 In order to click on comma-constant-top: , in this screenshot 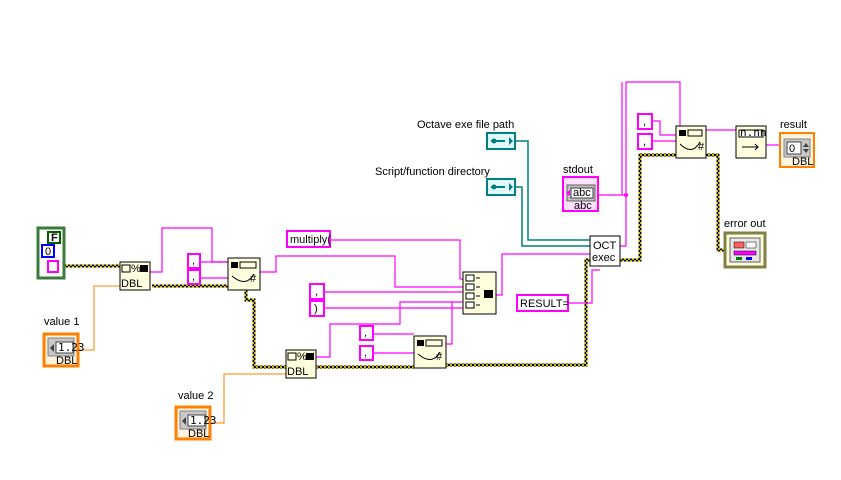, I will do `click(194, 261)`.